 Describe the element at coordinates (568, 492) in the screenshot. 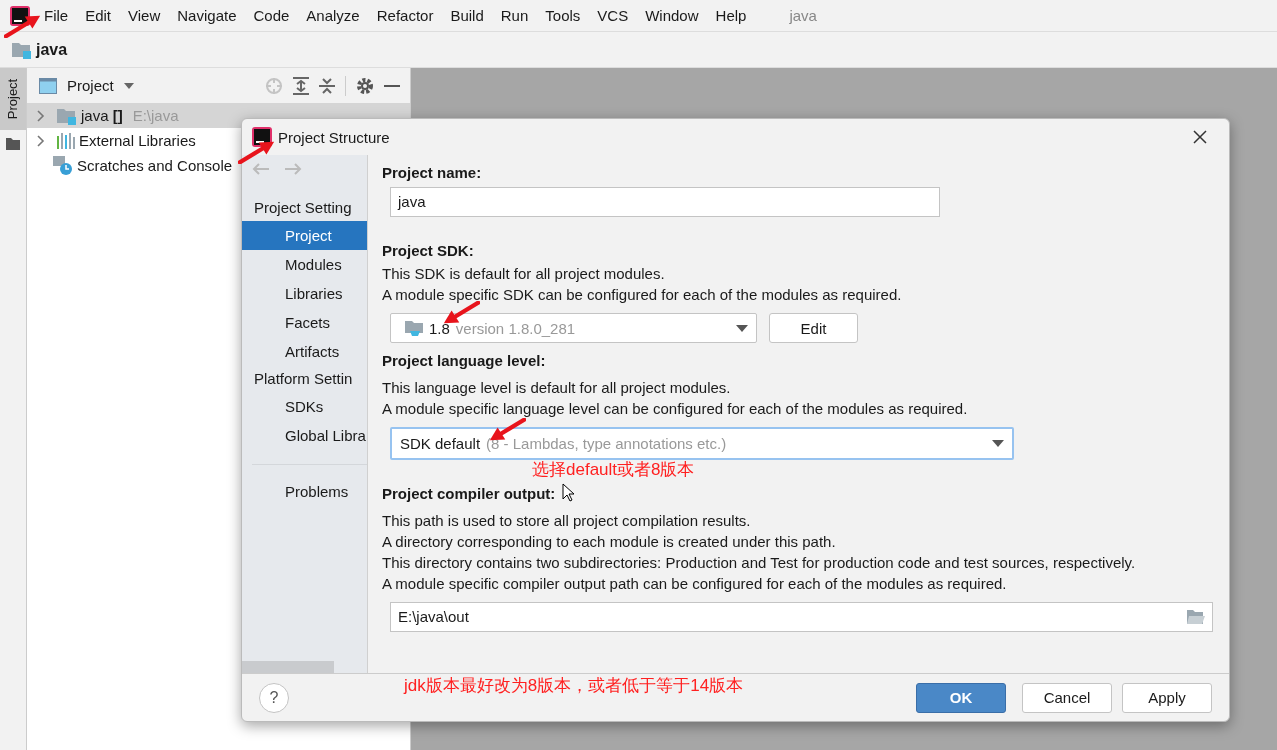

I see `mouse-cursor-icon` at that location.